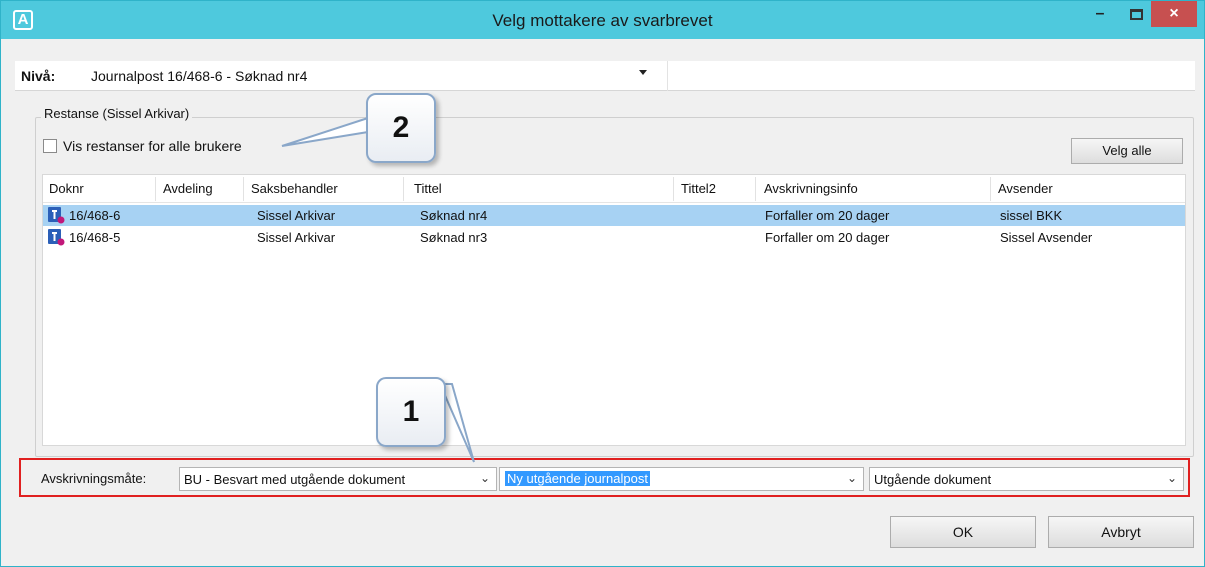 Image resolution: width=1205 pixels, height=567 pixels. What do you see at coordinates (1046, 237) in the screenshot?
I see `cell-avsender: Sissel Avsender` at bounding box center [1046, 237].